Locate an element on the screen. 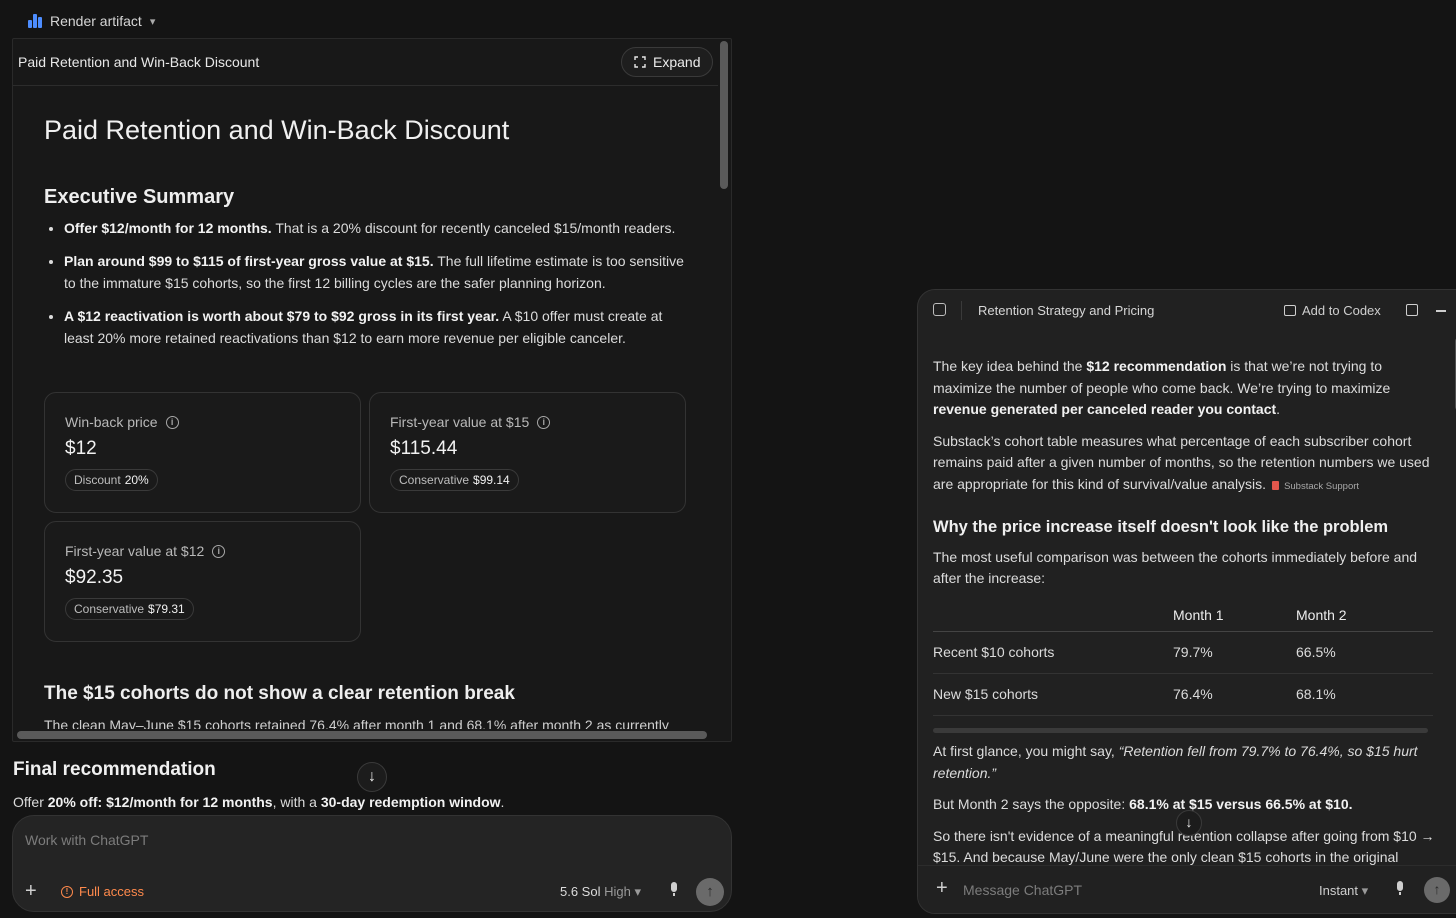 This screenshot has width=1456, height=918. chat-scroll-down-button: ↓ is located at coordinates (1189, 823).